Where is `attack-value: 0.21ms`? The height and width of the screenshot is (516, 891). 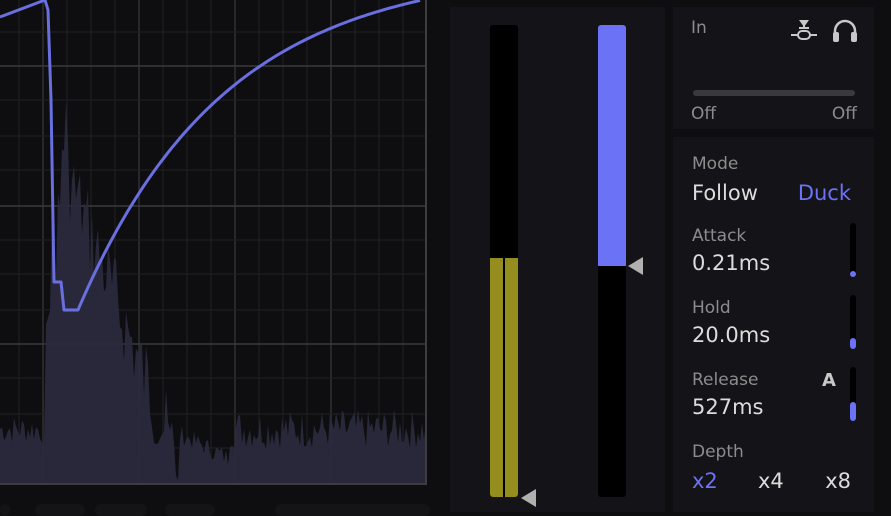 attack-value: 0.21ms is located at coordinates (731, 263).